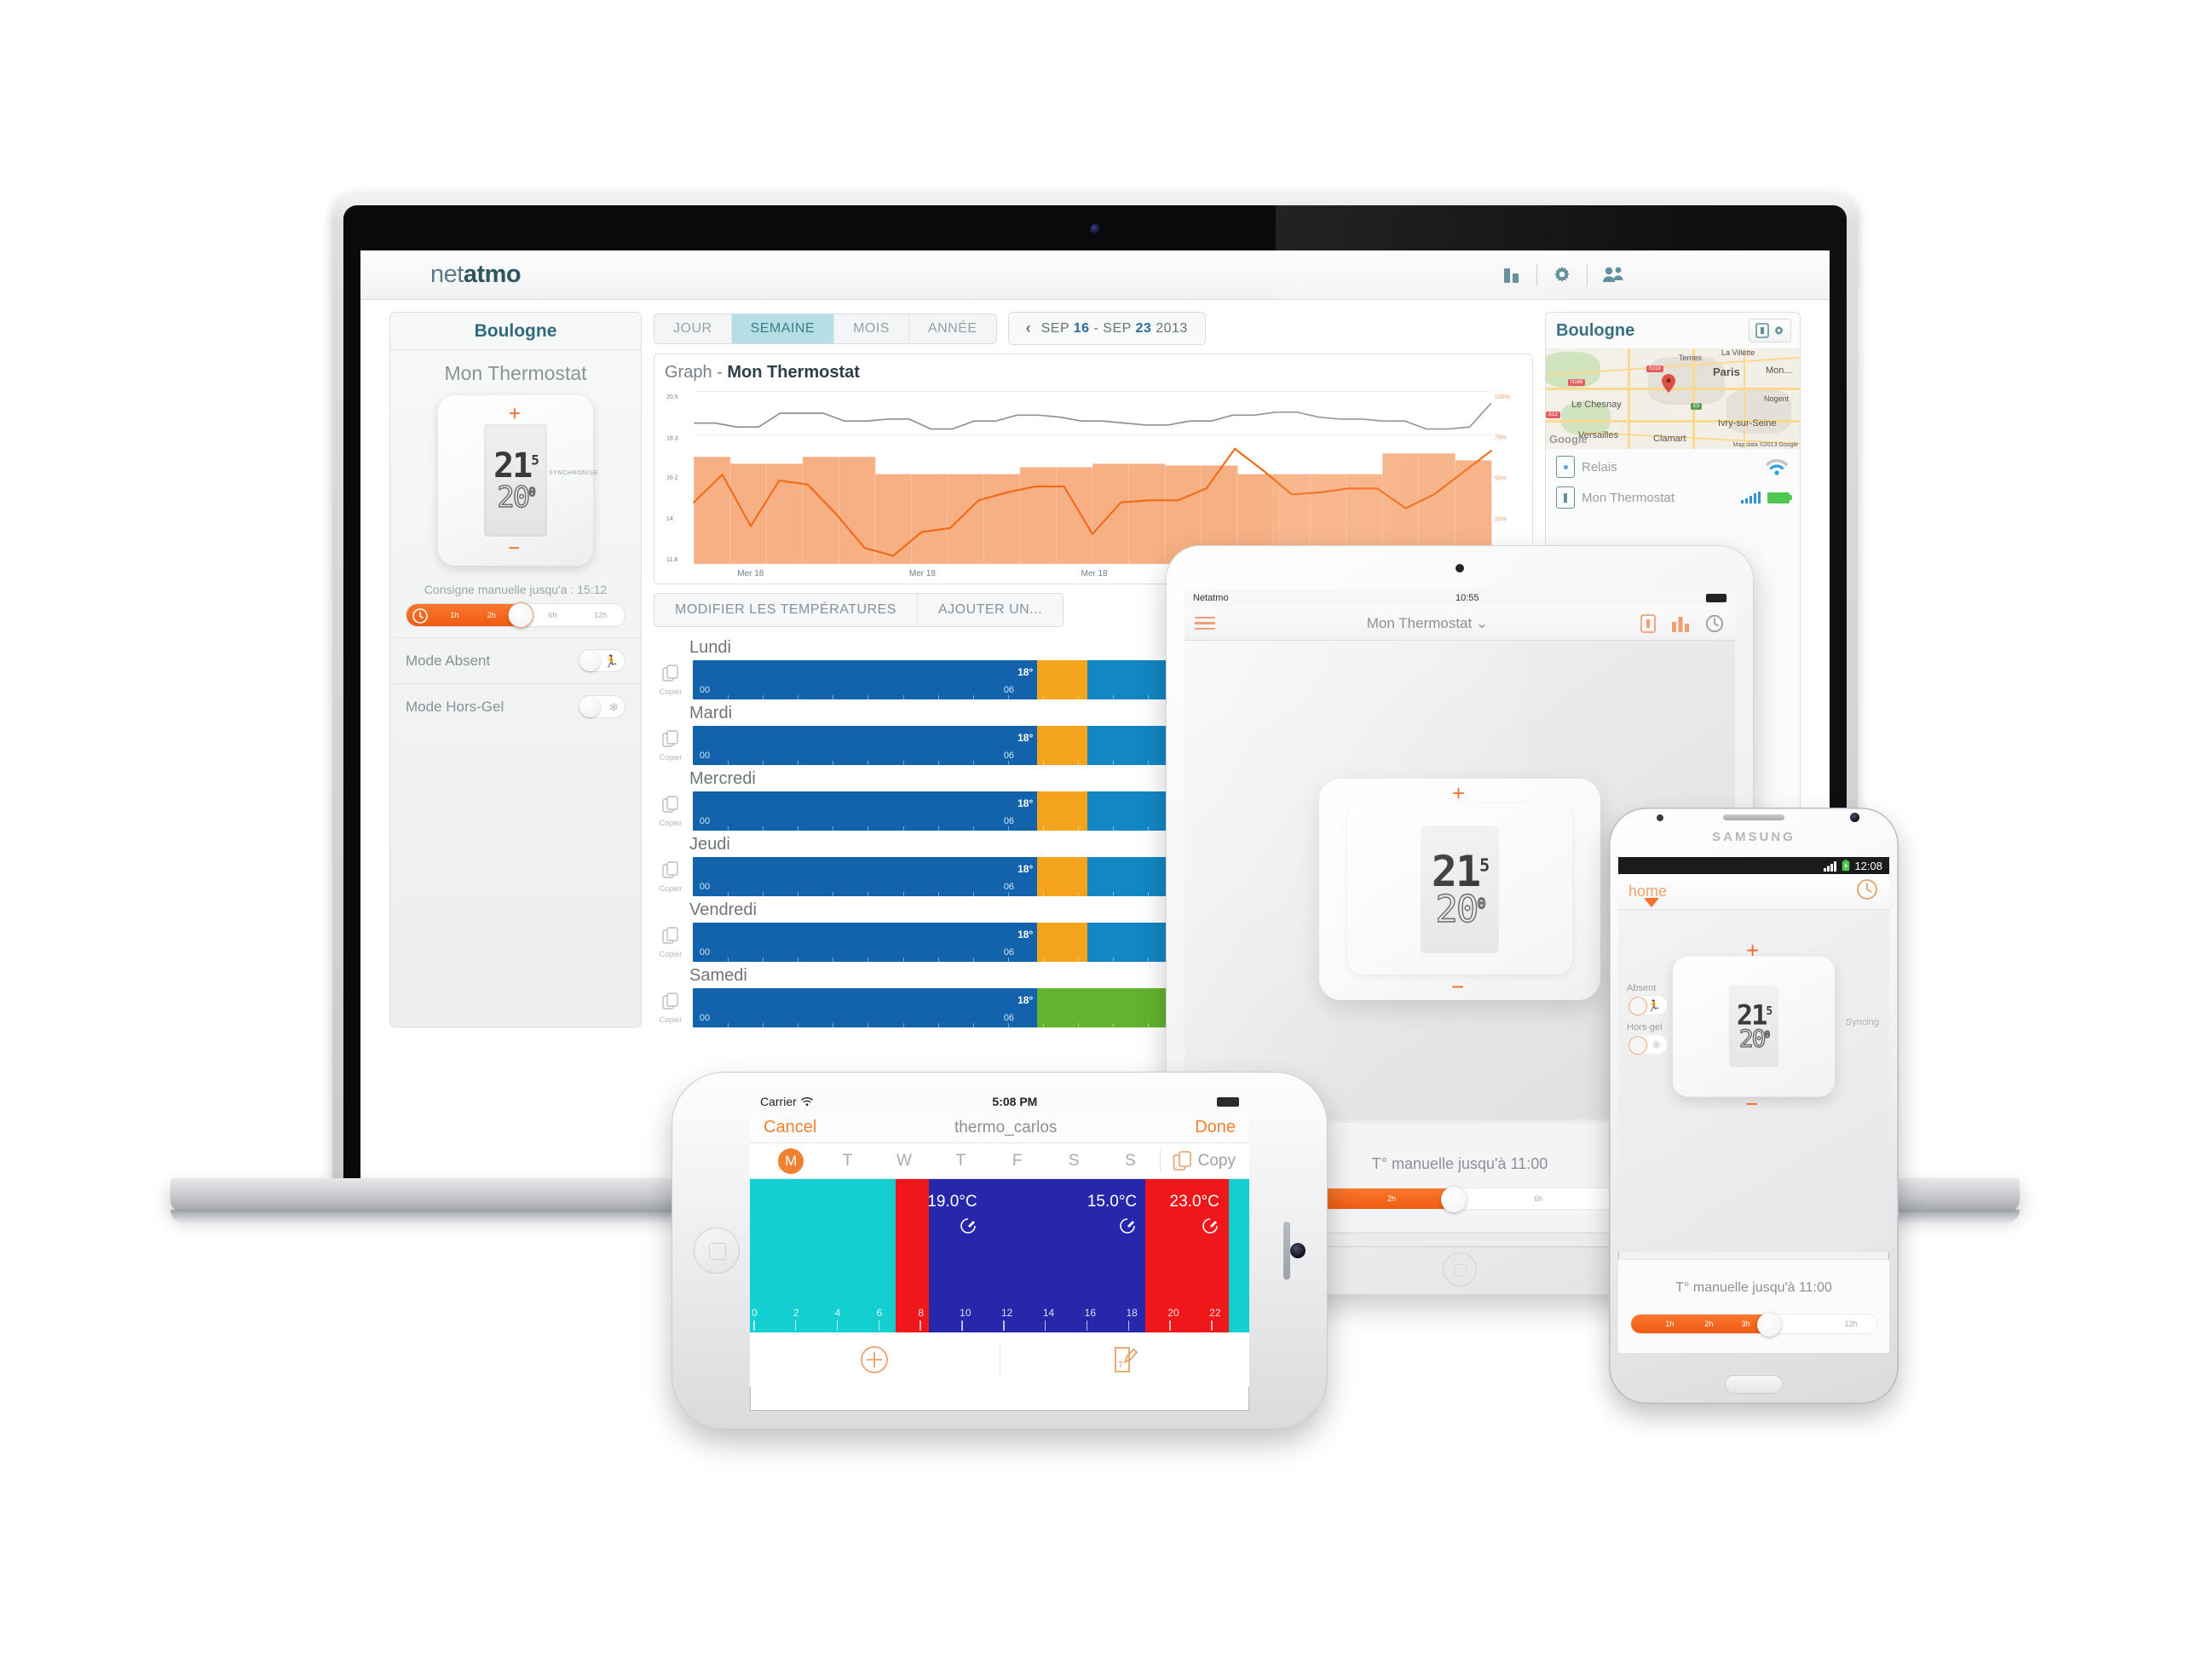  Describe the element at coordinates (960, 1162) in the screenshot. I see `day-button-3: T` at that location.